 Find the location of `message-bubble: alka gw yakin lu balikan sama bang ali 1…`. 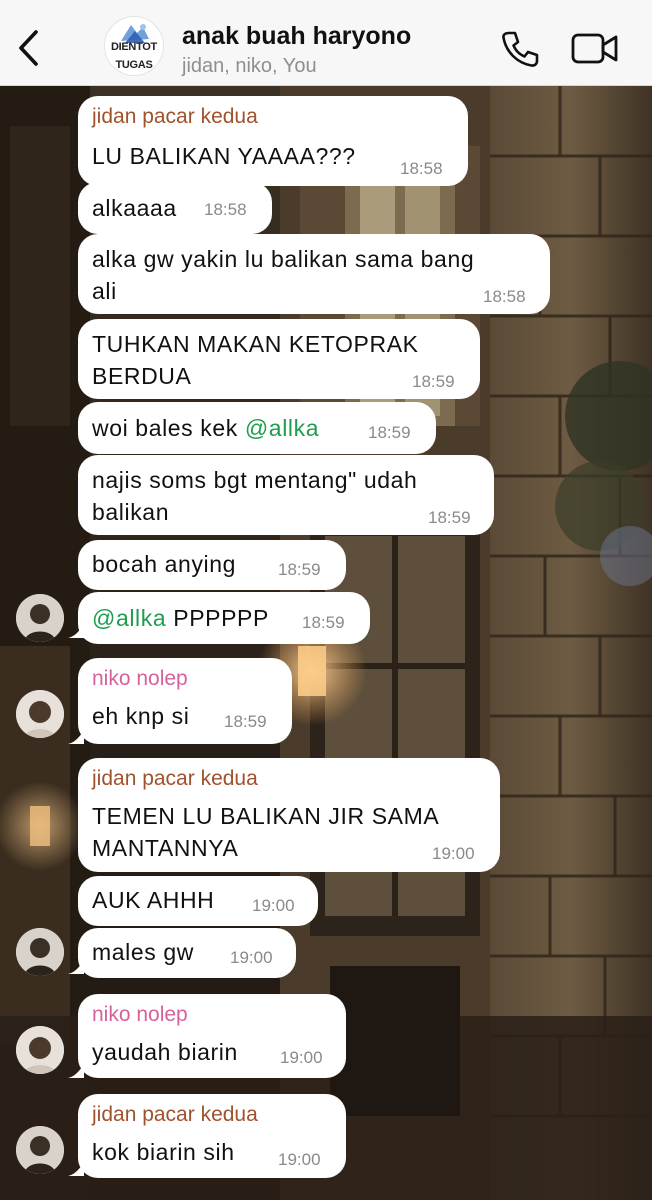

message-bubble: alka gw yakin lu balikan sama bang ali 1… is located at coordinates (314, 274).